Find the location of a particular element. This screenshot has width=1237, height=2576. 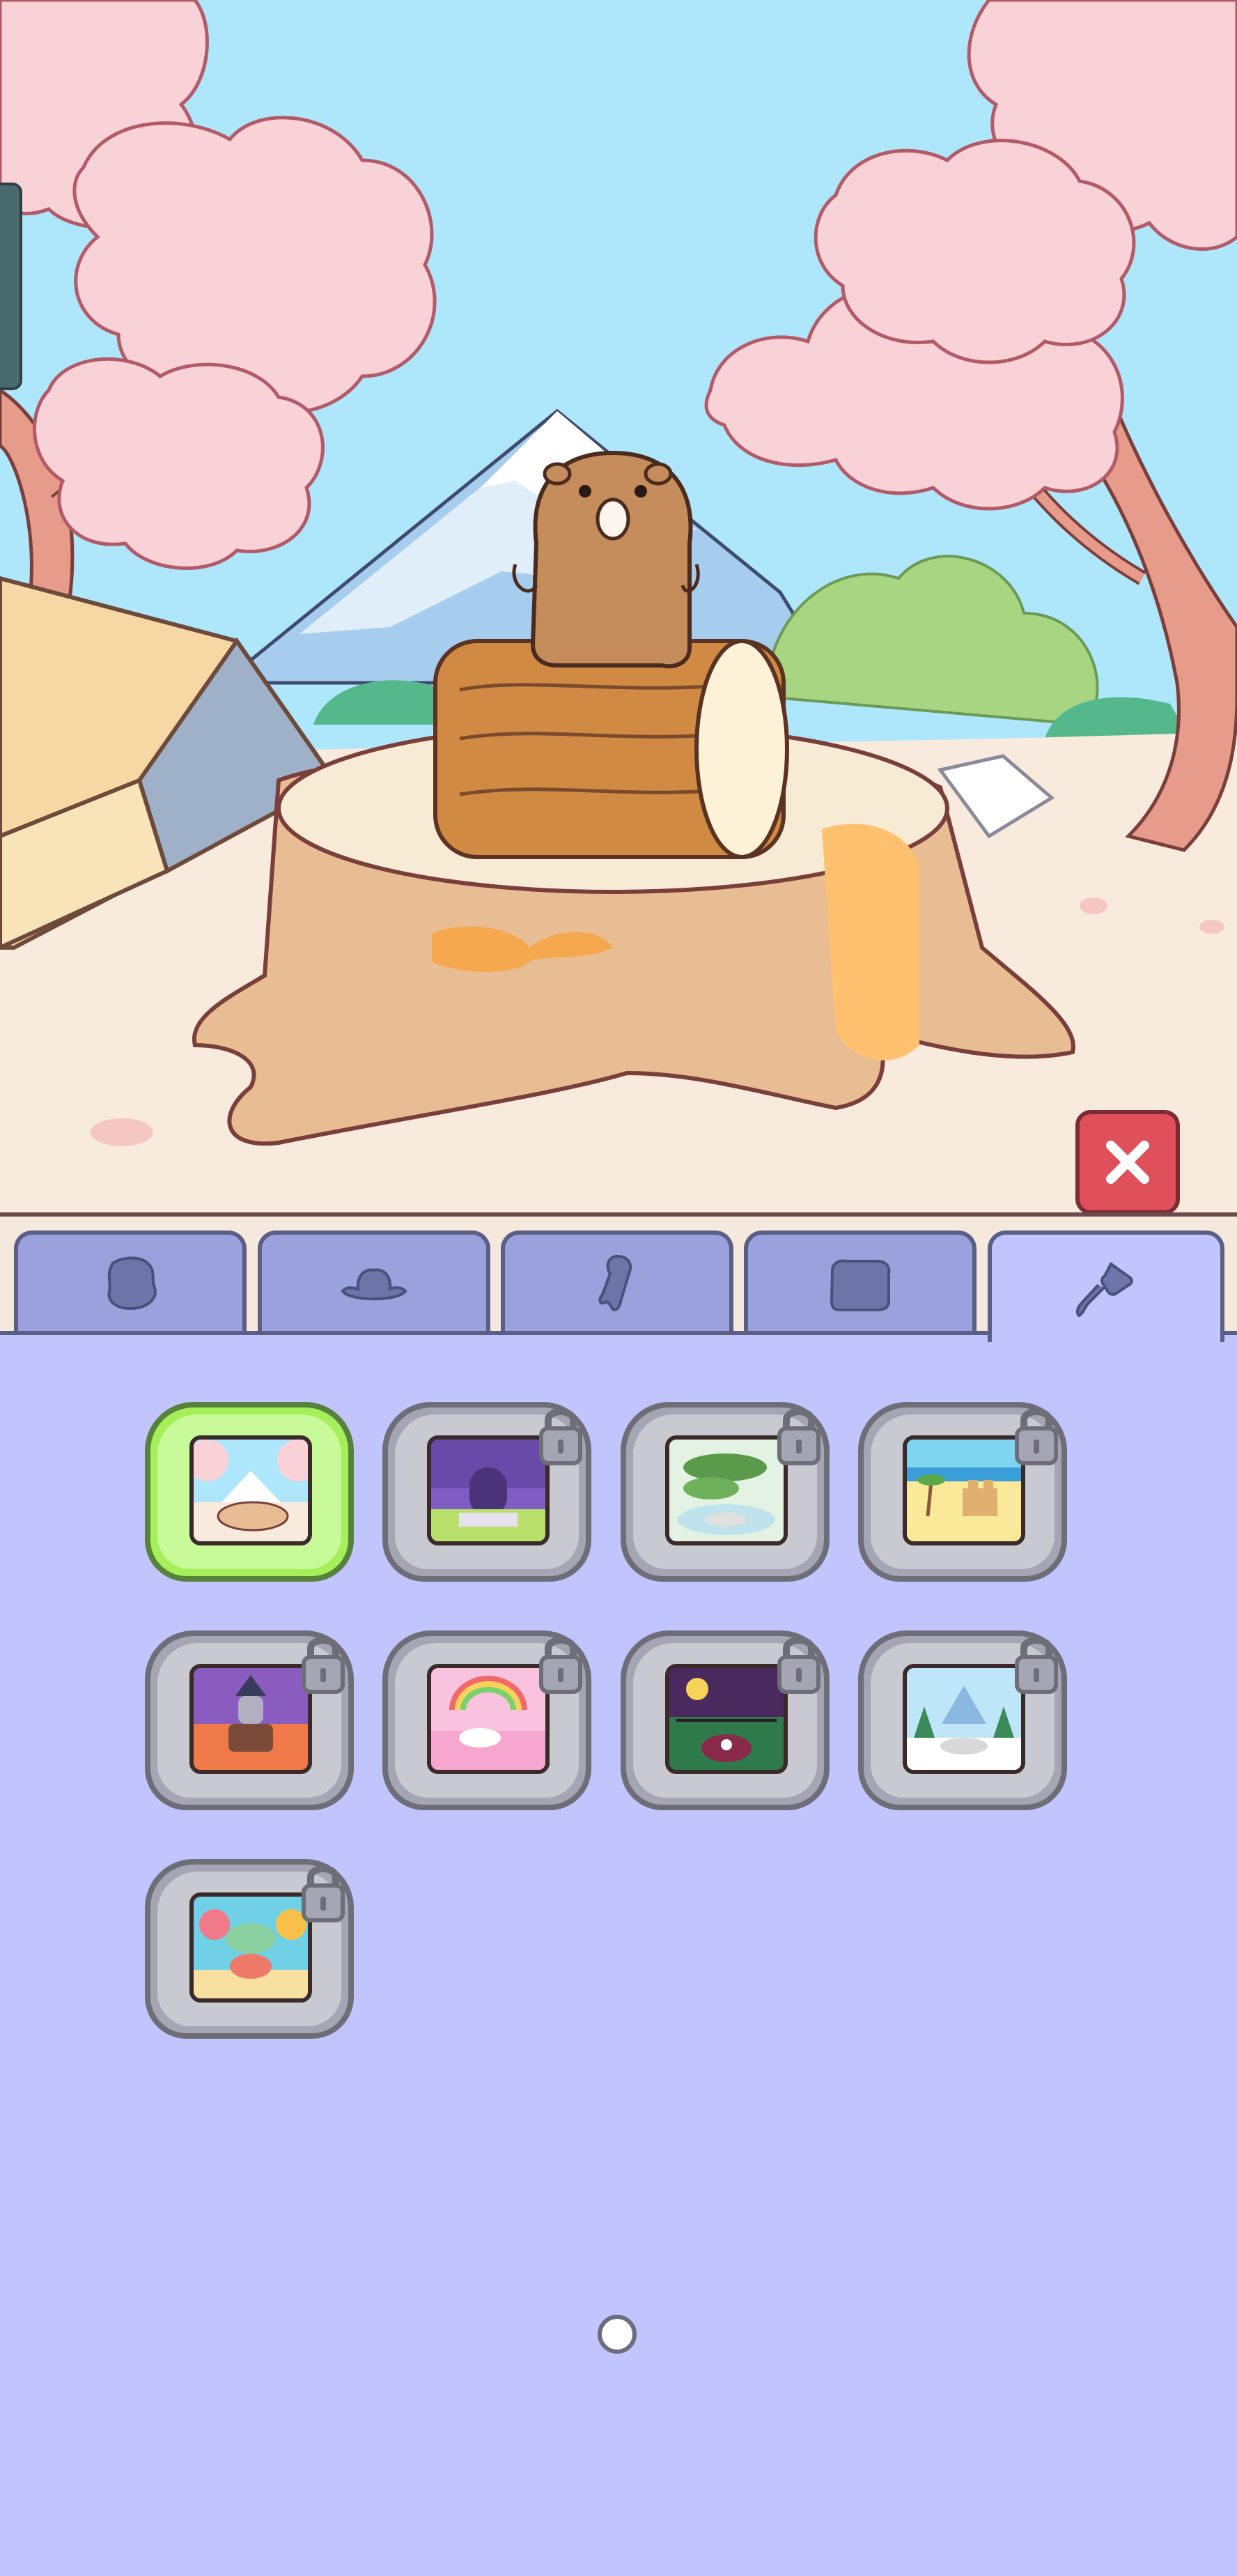

background-option-snow is located at coordinates (962, 1720).